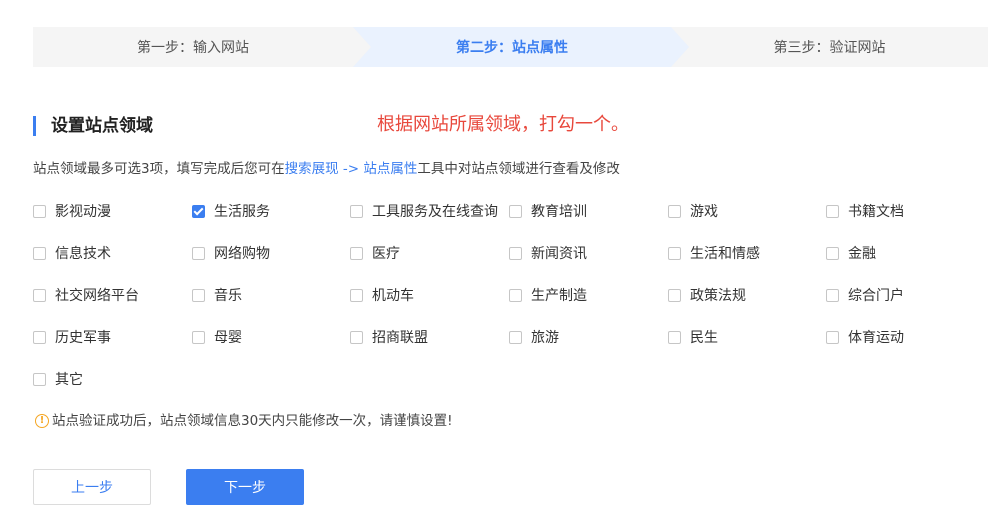  I want to click on category-option: 母婴, so click(217, 337).